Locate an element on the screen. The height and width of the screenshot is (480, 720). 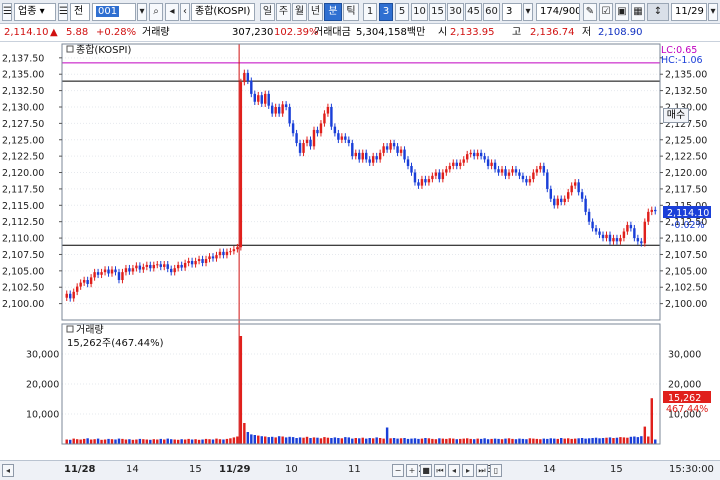
market-type-select: 업종 ▾ is located at coordinates (35, 12).